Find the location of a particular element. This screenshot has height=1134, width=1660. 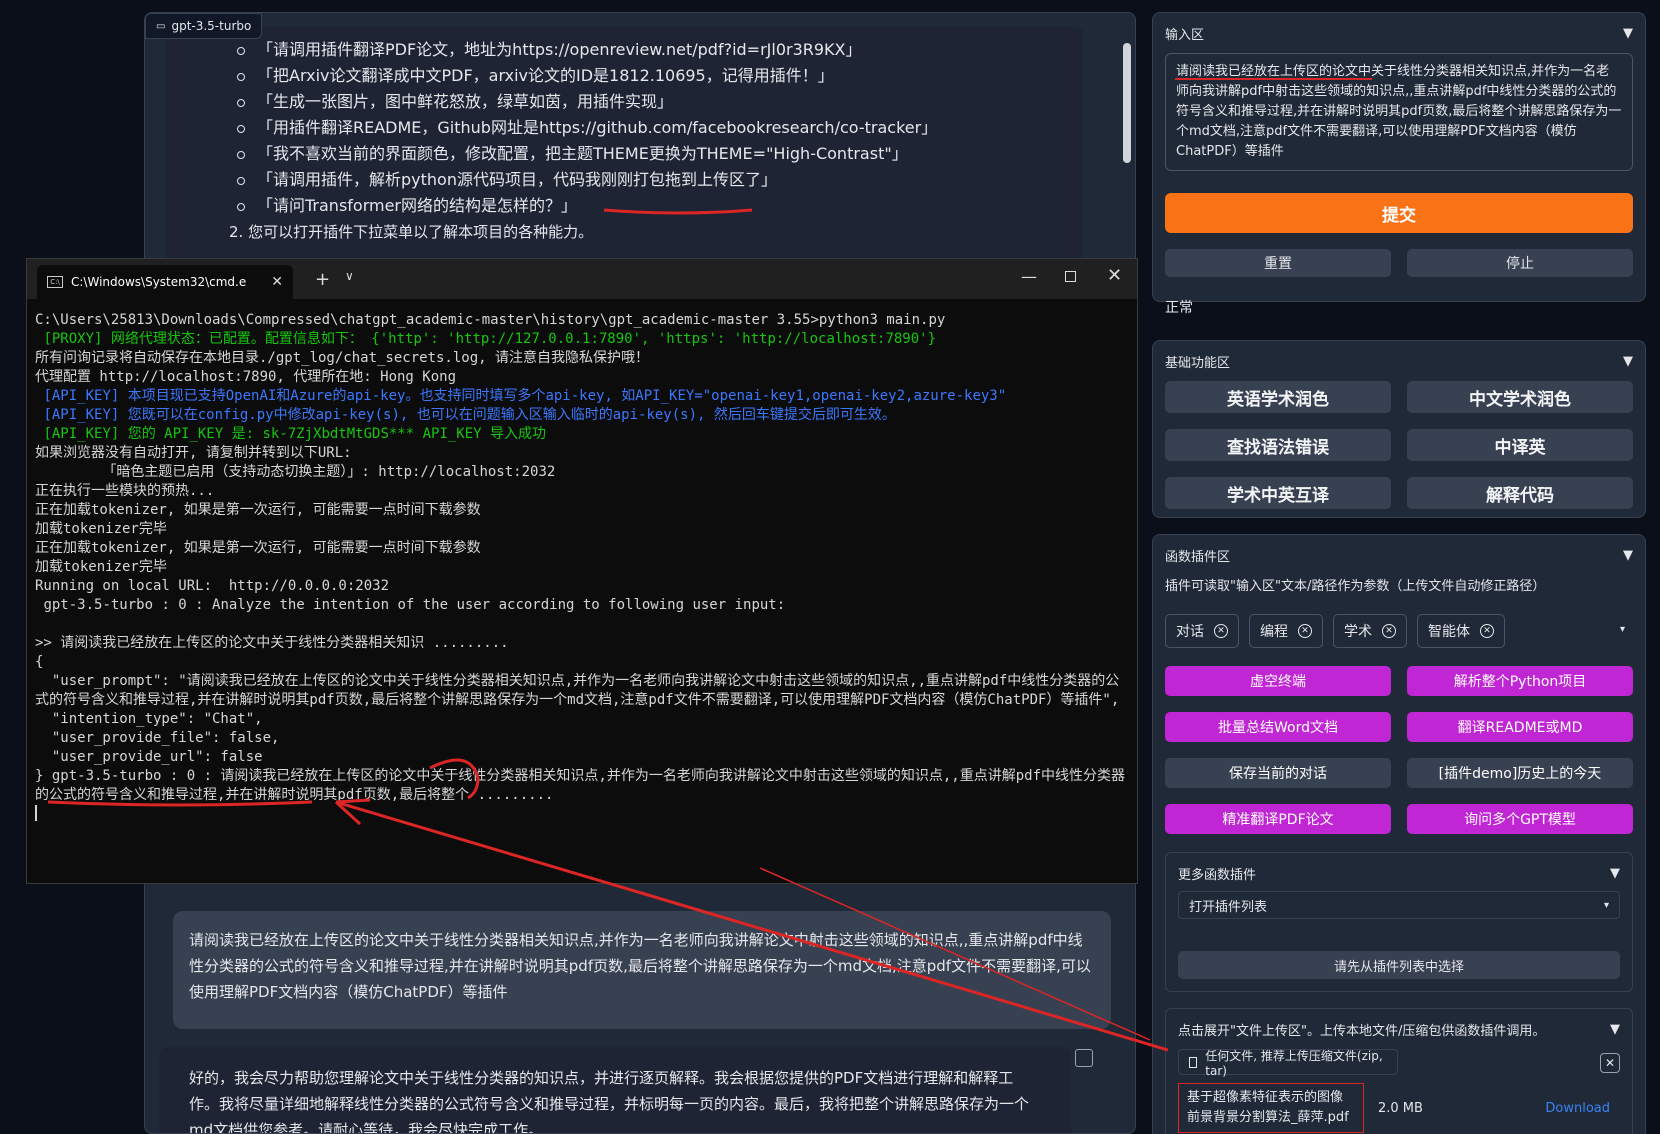

plugin-button: 解析整个Python项目 is located at coordinates (1520, 681).